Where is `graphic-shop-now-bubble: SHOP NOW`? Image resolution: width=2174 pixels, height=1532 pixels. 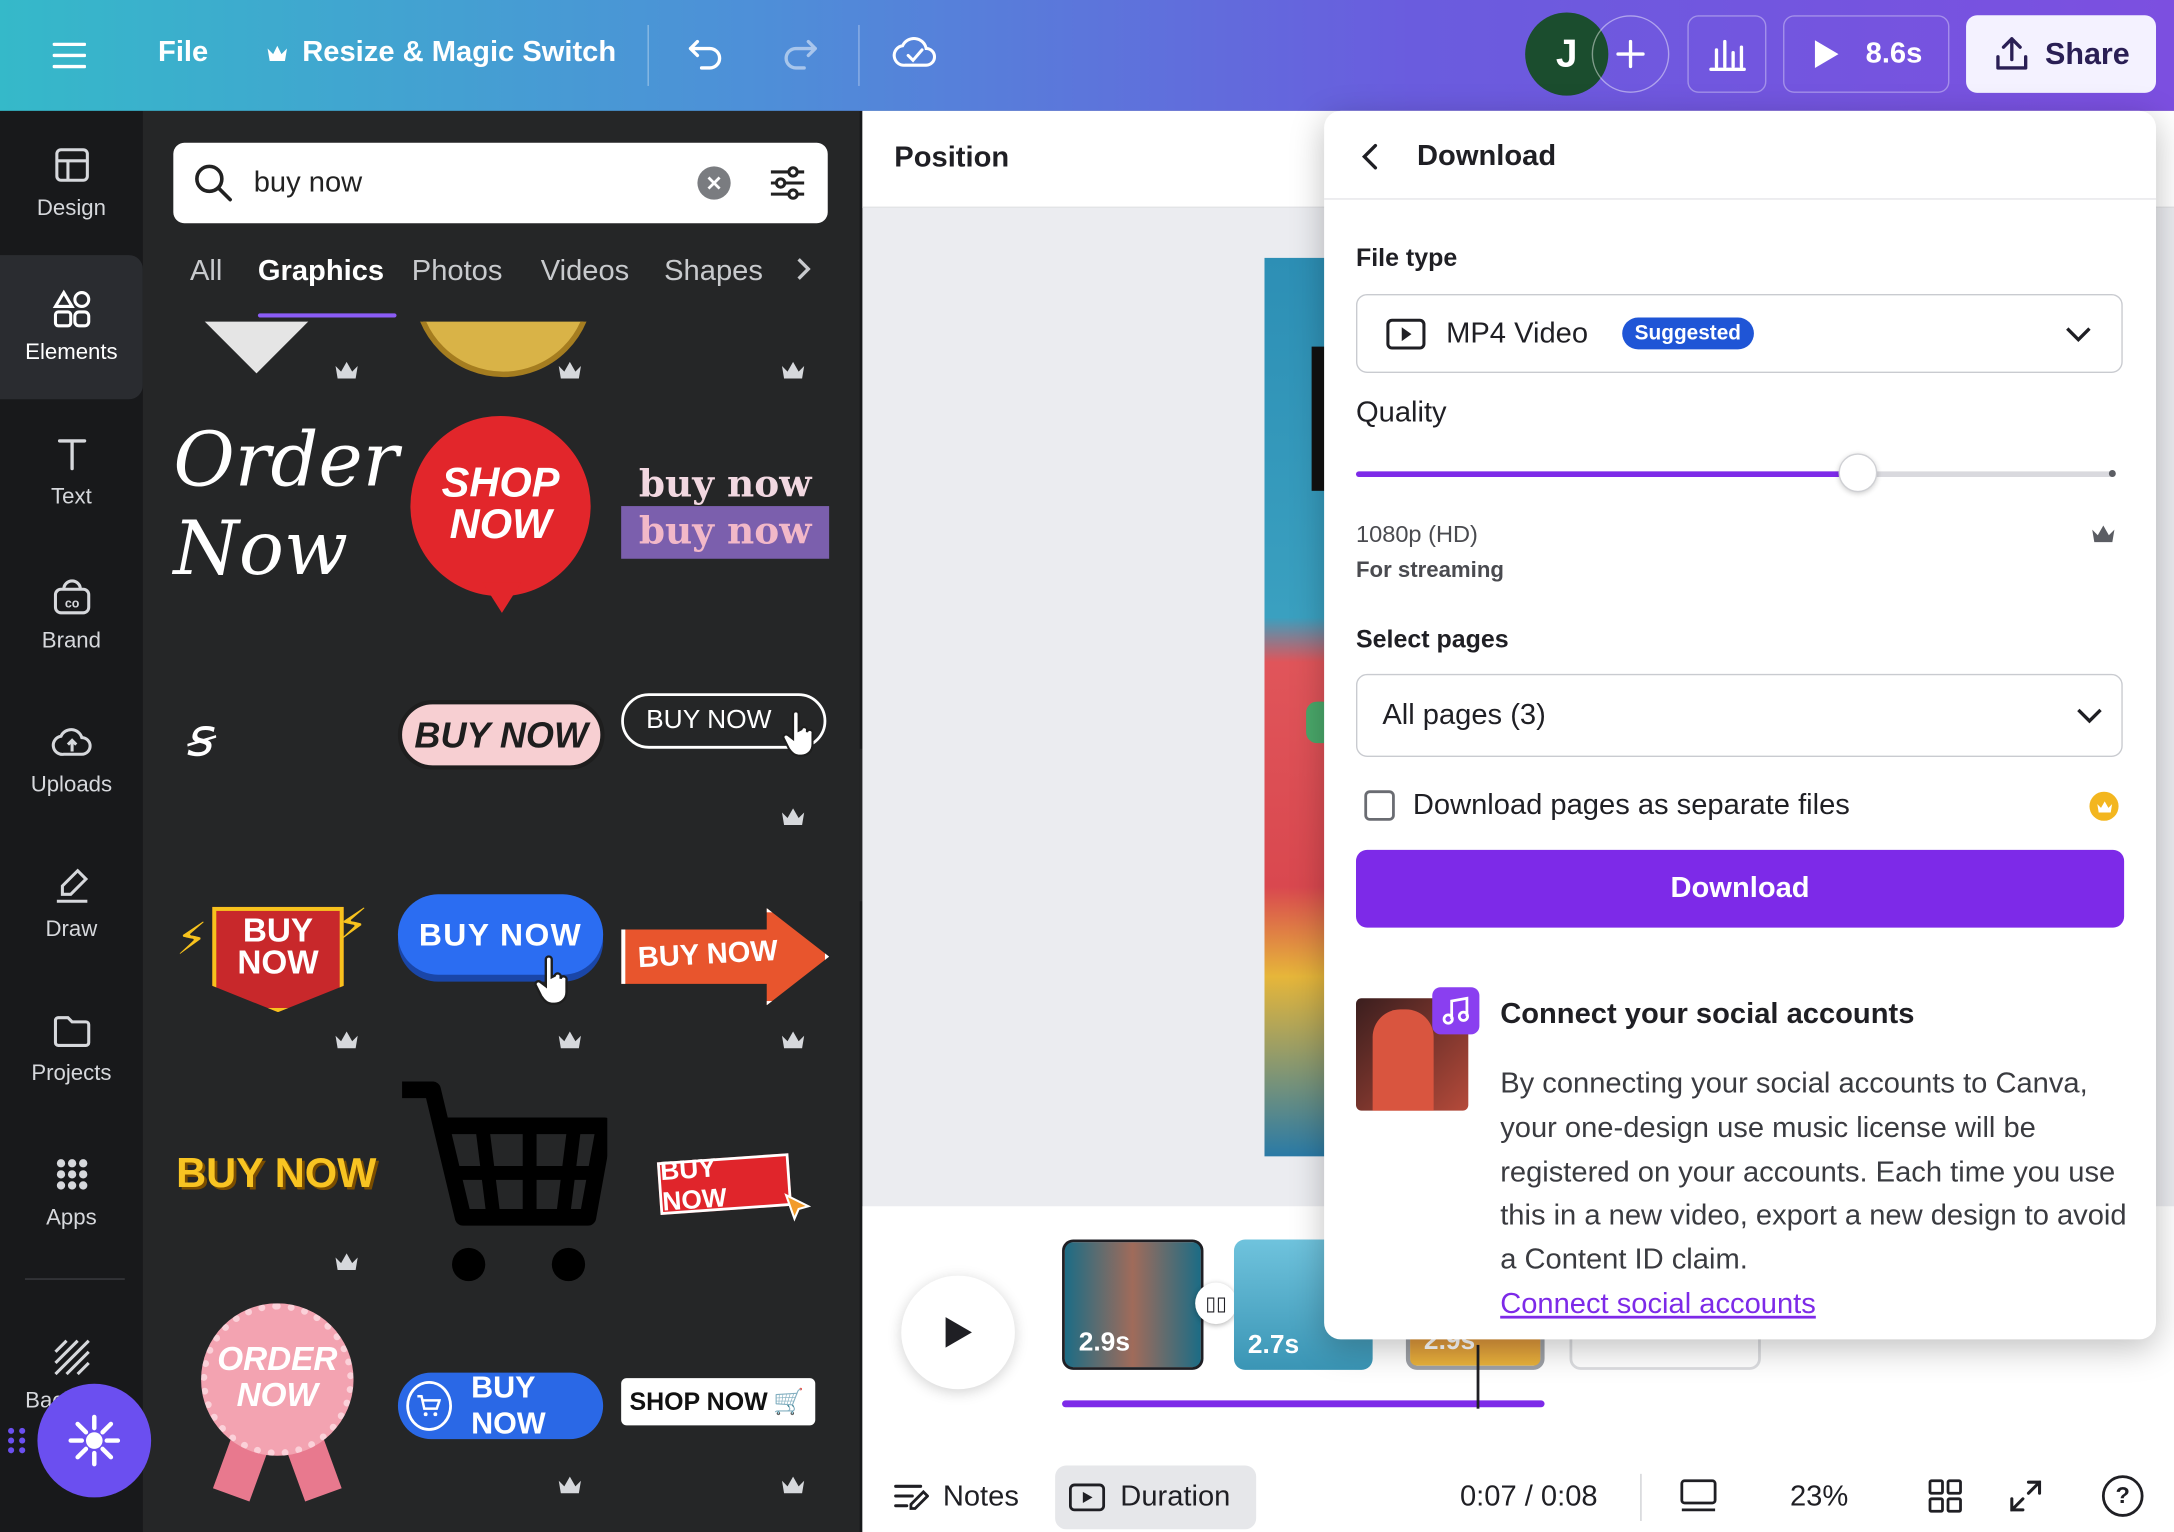 graphic-shop-now-bubble: SHOP NOW is located at coordinates (500, 516).